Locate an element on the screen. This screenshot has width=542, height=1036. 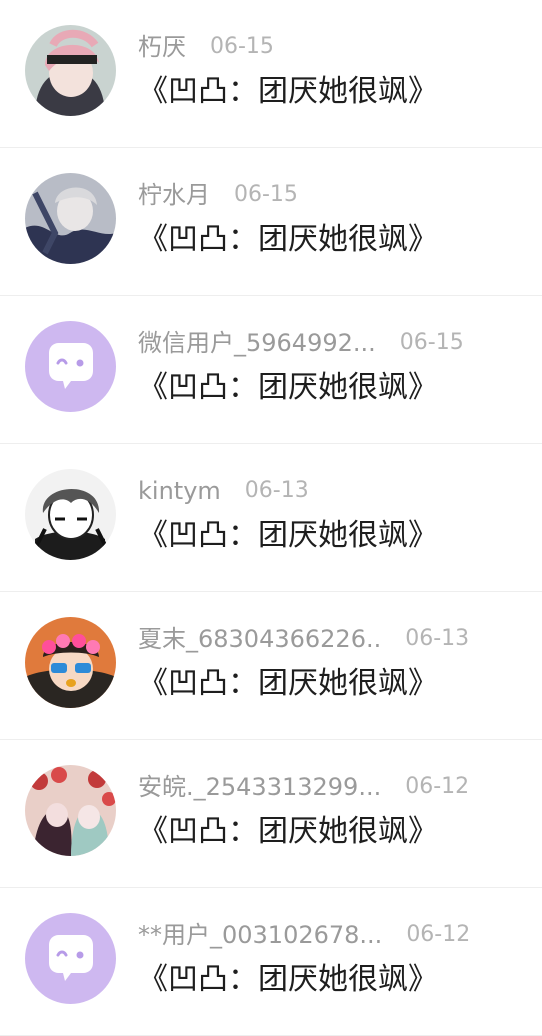
comment-meta: 安皖._2543313299... 06-12 is located at coordinates (303, 787).